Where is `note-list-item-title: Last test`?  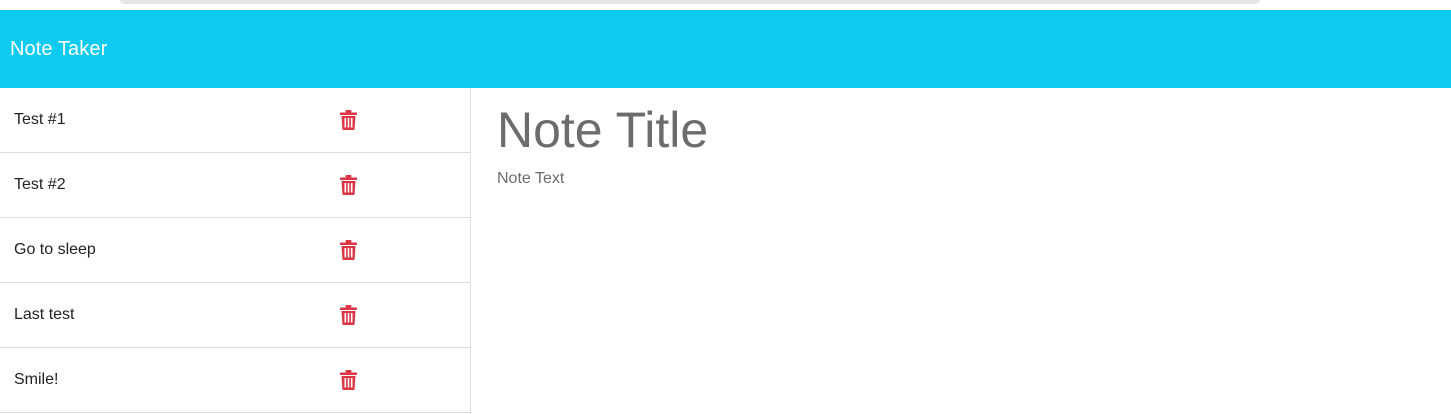 note-list-item-title: Last test is located at coordinates (44, 315).